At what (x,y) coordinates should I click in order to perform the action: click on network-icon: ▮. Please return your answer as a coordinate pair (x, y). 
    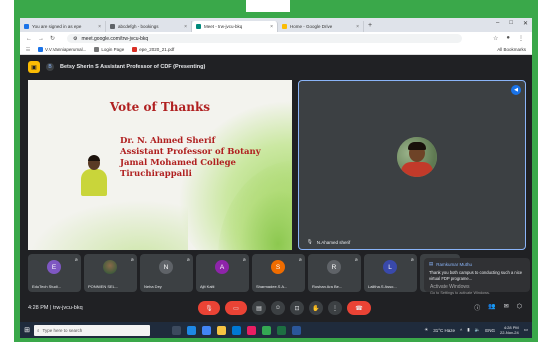
    Looking at the image, I should click on (468, 330).